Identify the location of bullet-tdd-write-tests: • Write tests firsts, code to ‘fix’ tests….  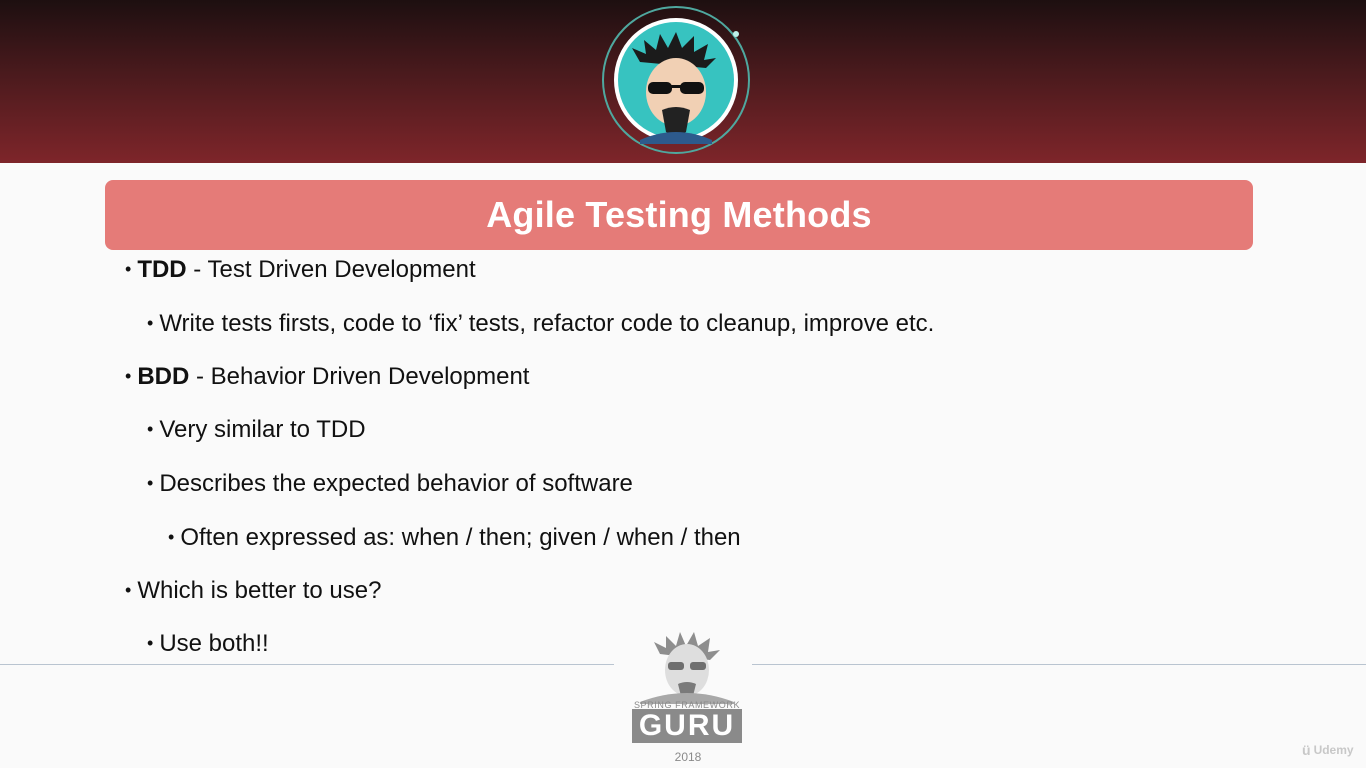
(541, 323).